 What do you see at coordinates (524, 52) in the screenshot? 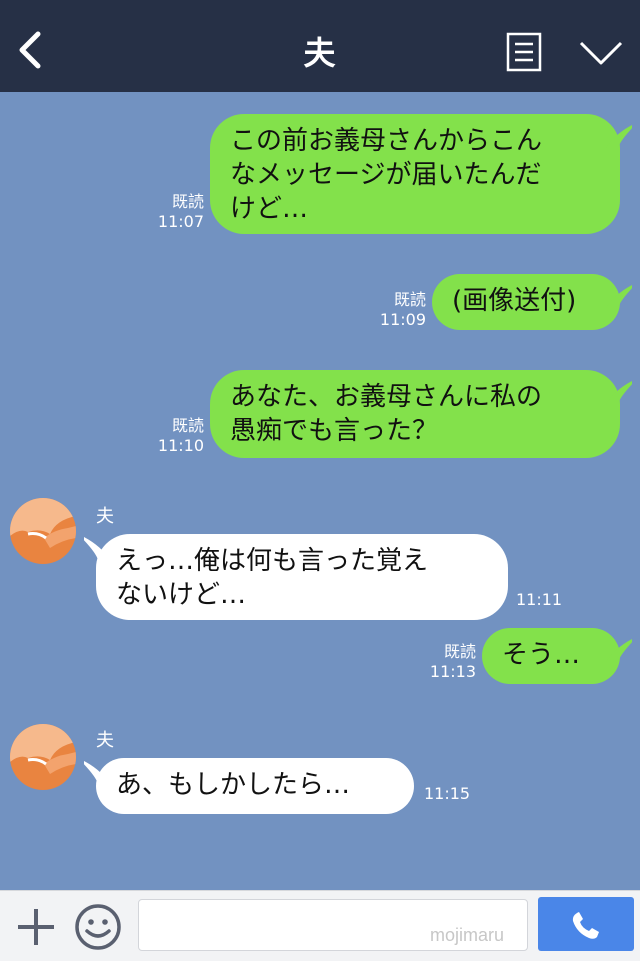
I see `document-icon` at bounding box center [524, 52].